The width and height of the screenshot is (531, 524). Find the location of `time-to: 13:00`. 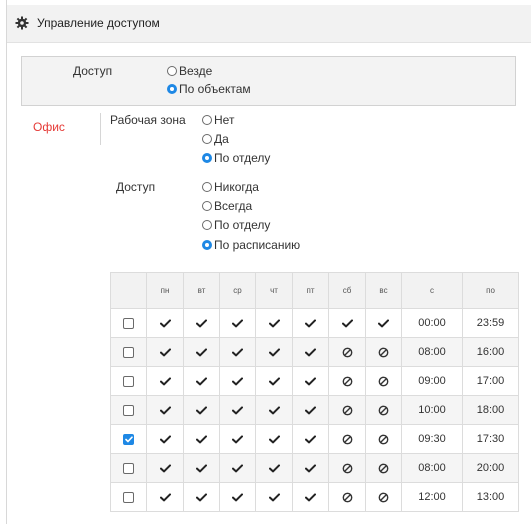

time-to: 13:00 is located at coordinates (490, 497).